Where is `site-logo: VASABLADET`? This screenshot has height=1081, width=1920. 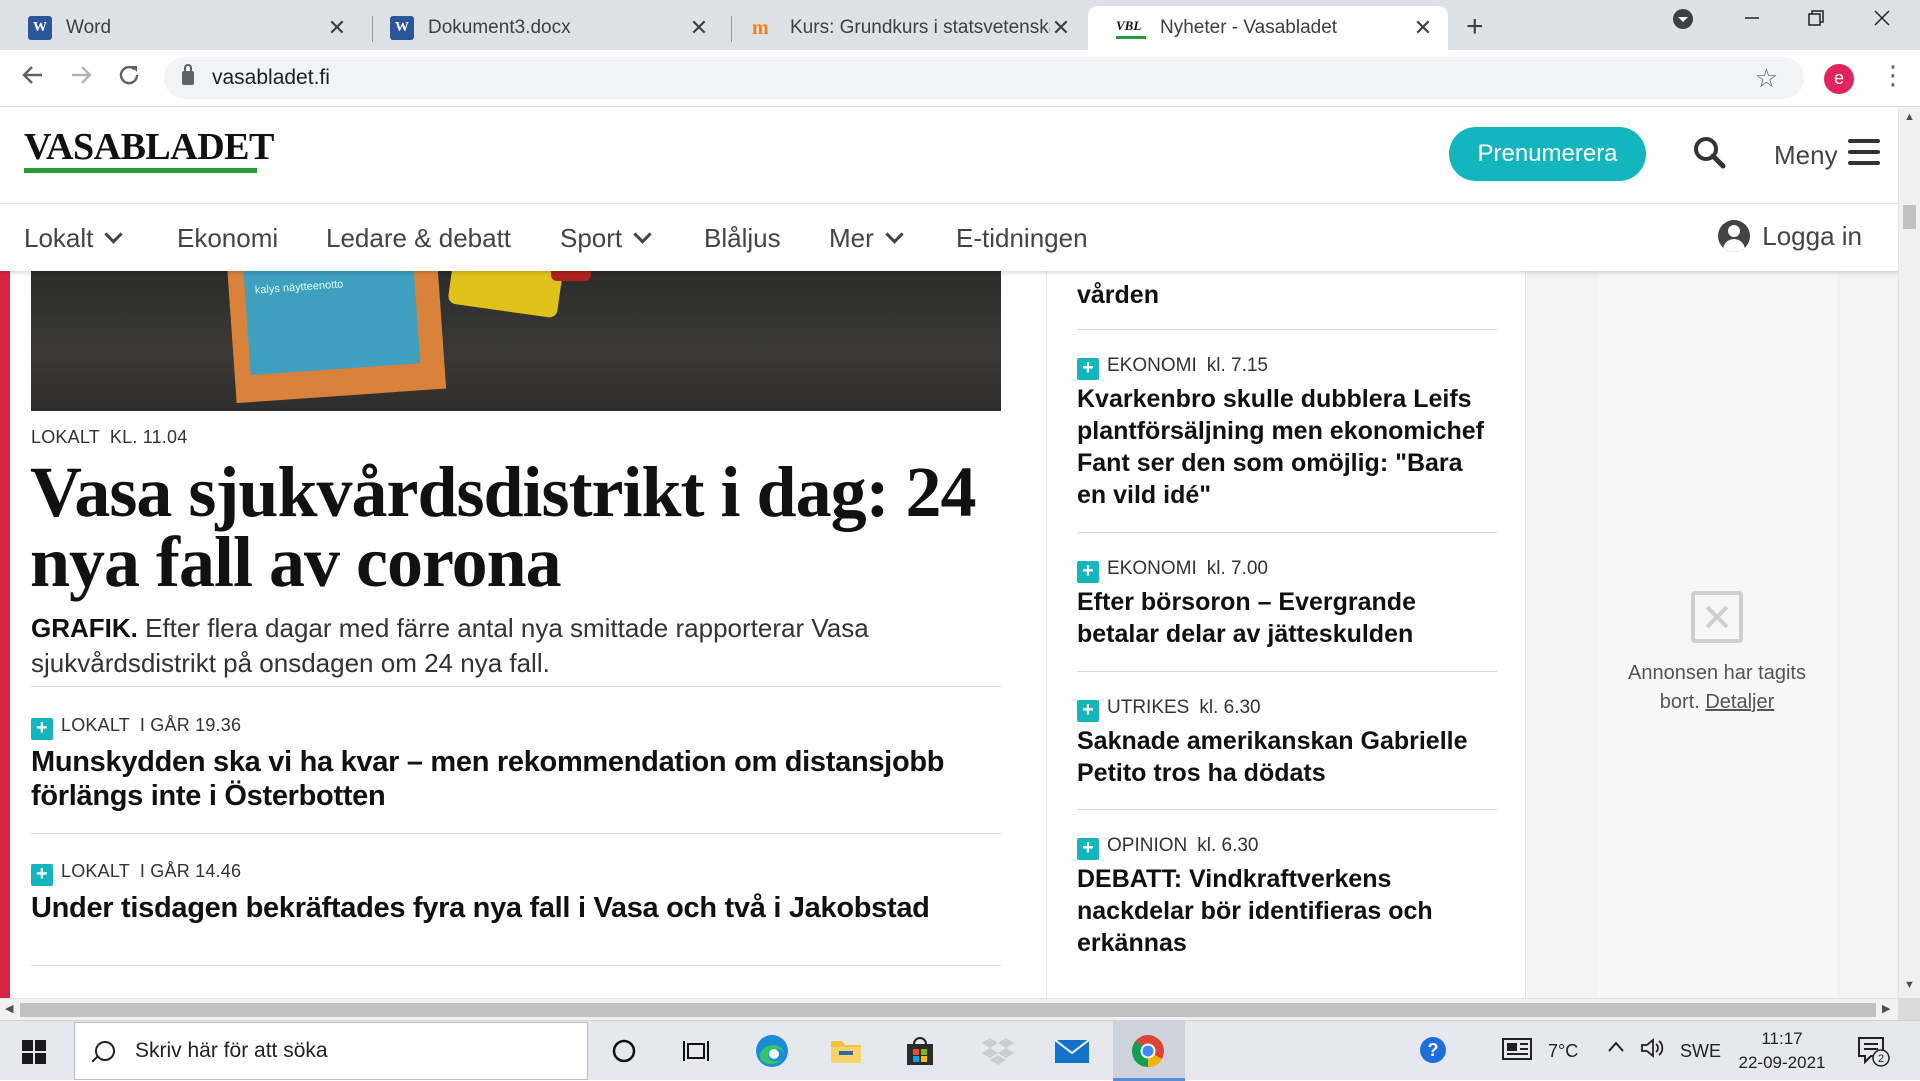
site-logo: VASABLADET is located at coordinates (149, 147).